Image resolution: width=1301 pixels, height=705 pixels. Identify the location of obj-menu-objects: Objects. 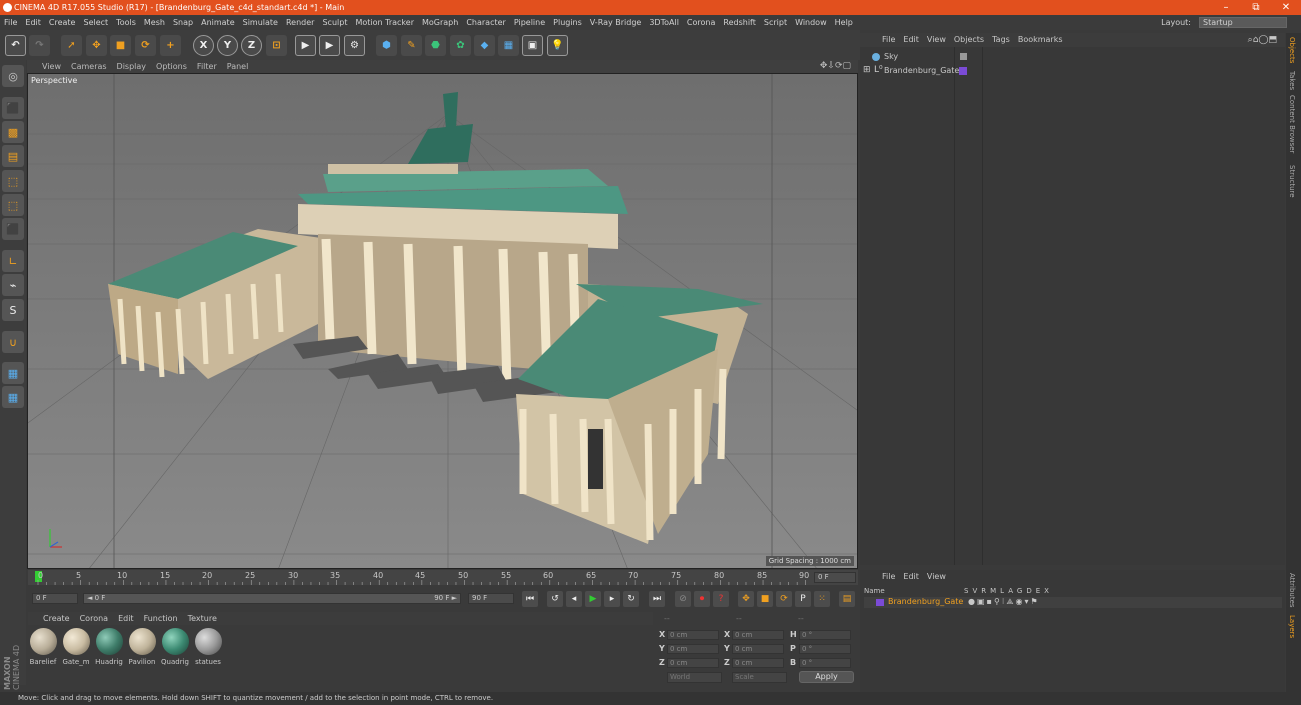
(969, 40).